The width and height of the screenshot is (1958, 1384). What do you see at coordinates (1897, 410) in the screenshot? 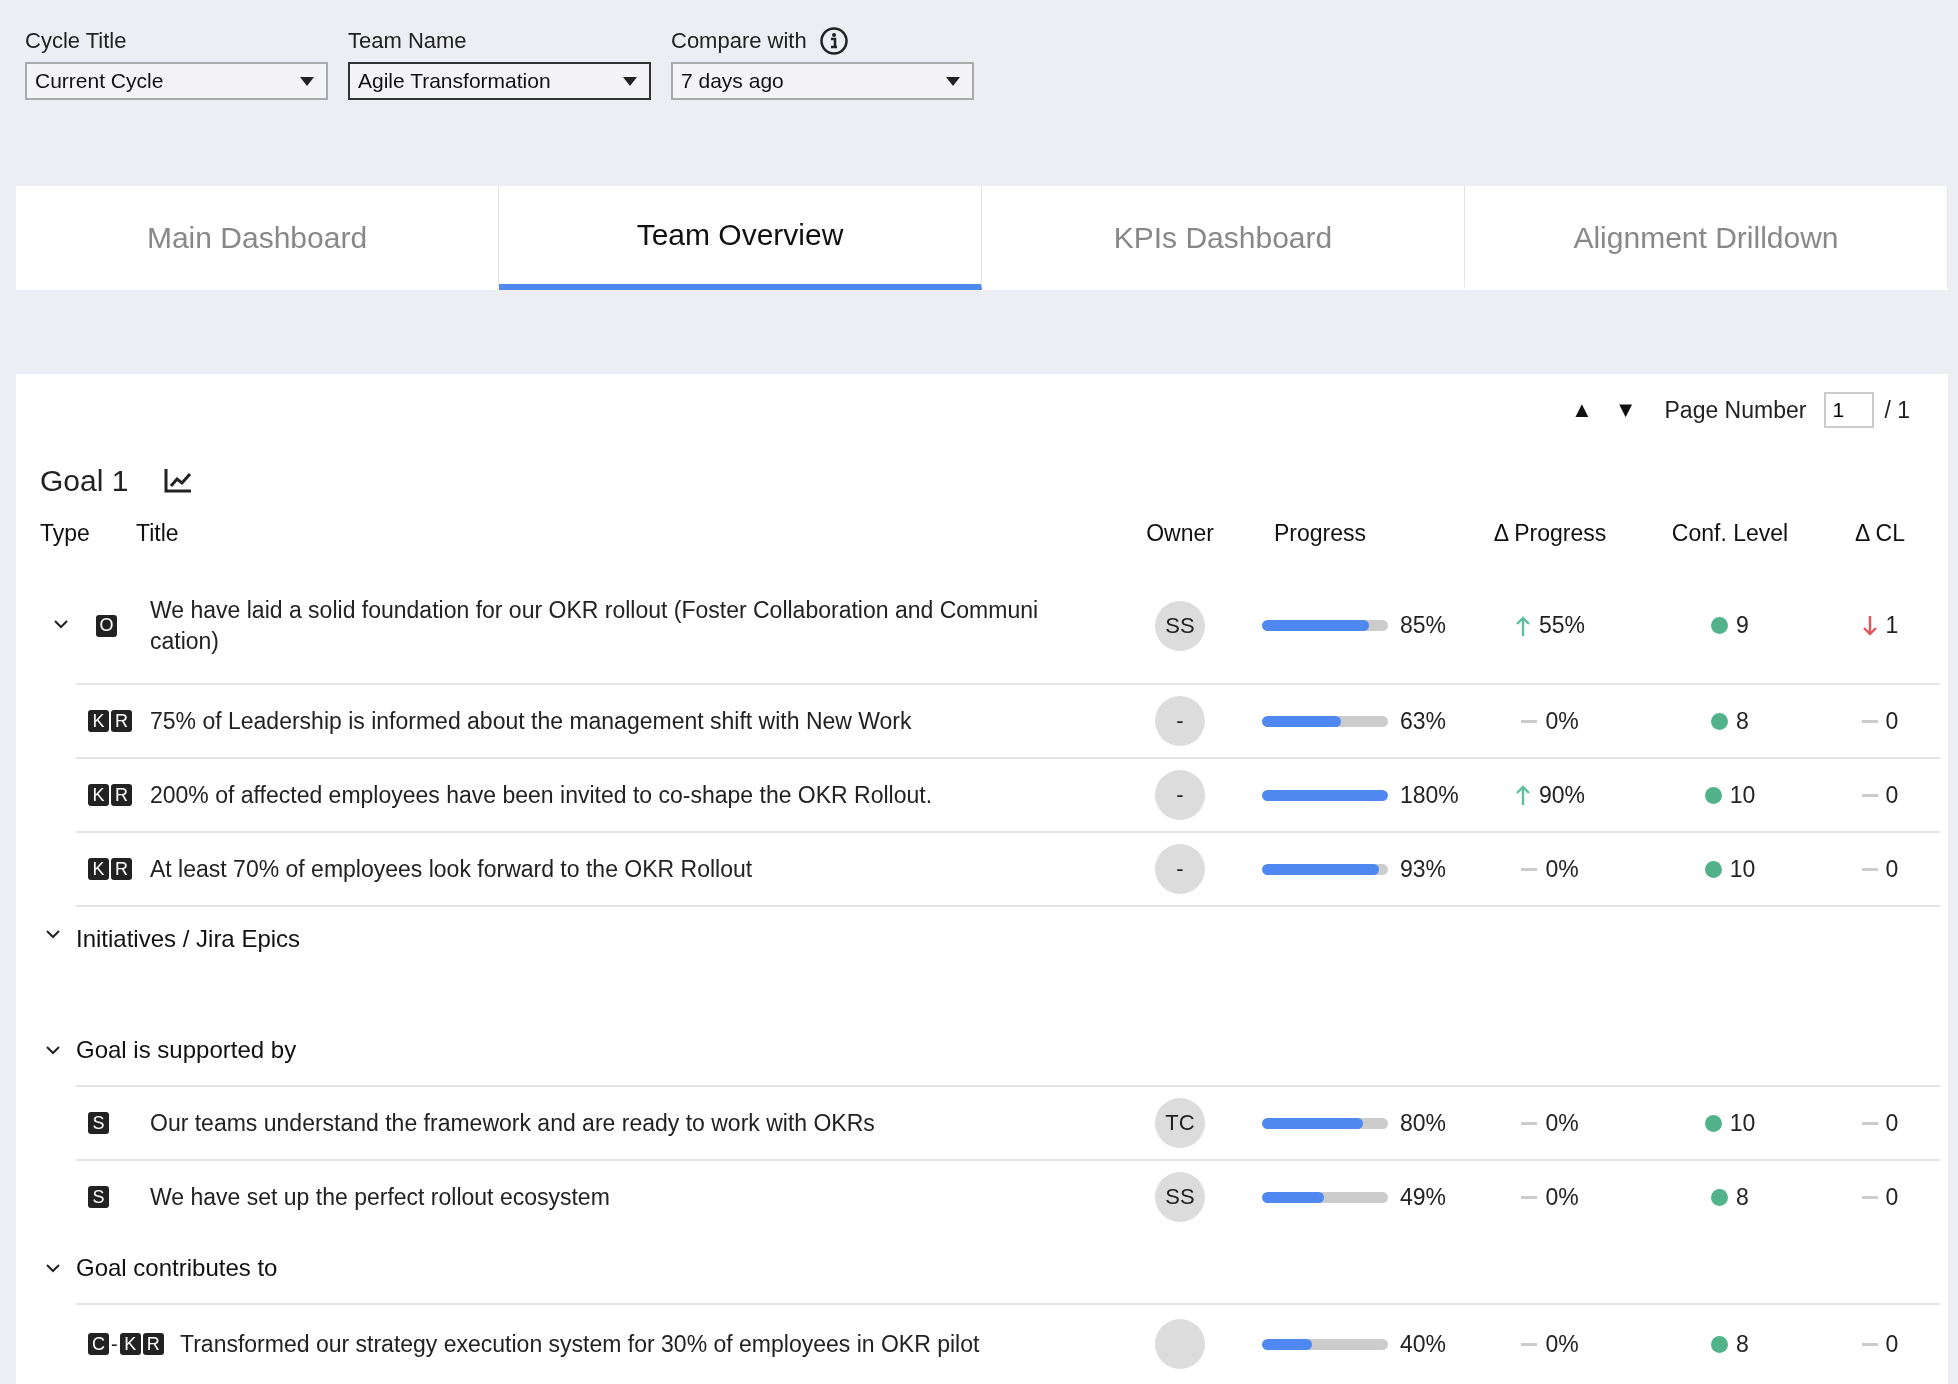
I see `page-total: / 1` at bounding box center [1897, 410].